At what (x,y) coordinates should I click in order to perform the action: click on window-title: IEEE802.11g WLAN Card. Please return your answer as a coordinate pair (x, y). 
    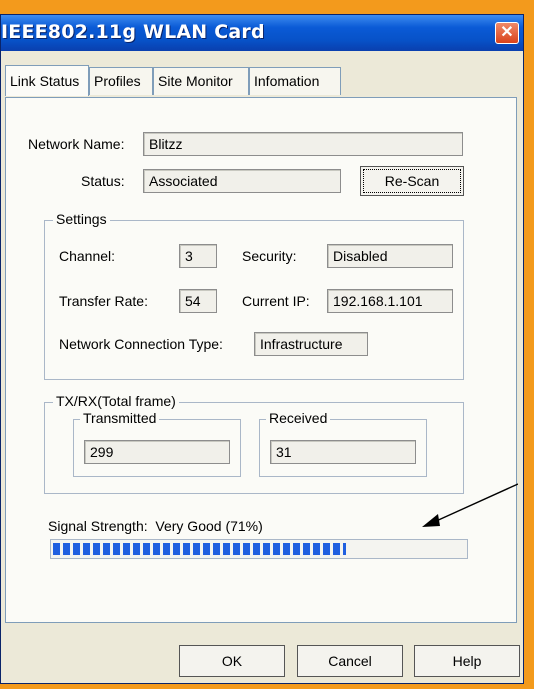
    Looking at the image, I should click on (133, 32).